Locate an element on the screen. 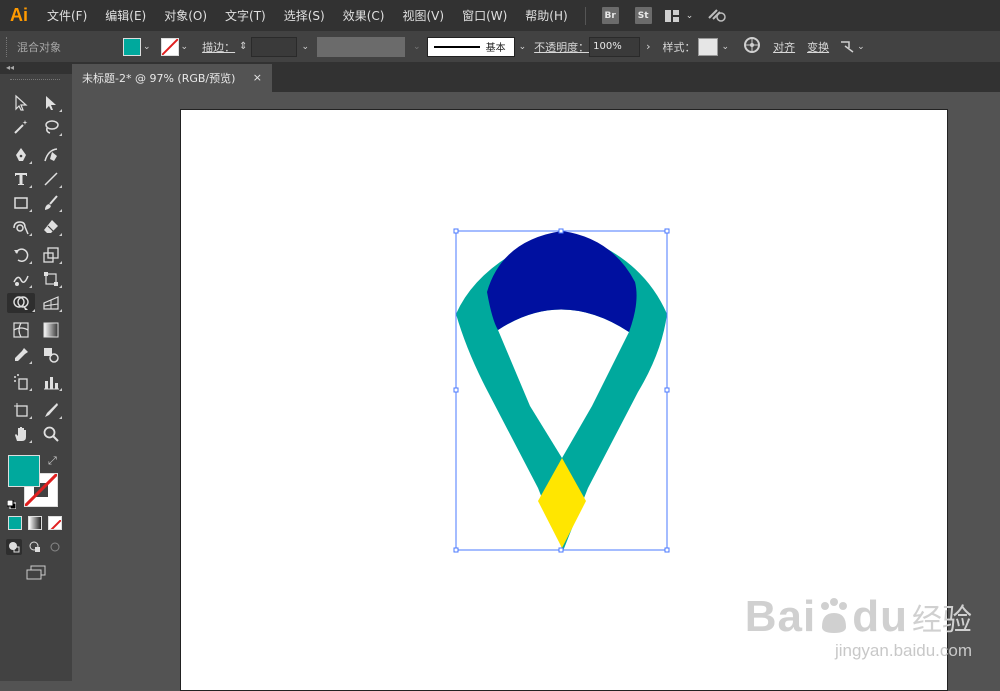 The image size is (1000, 691). gradient-mode-button is located at coordinates (35, 523).